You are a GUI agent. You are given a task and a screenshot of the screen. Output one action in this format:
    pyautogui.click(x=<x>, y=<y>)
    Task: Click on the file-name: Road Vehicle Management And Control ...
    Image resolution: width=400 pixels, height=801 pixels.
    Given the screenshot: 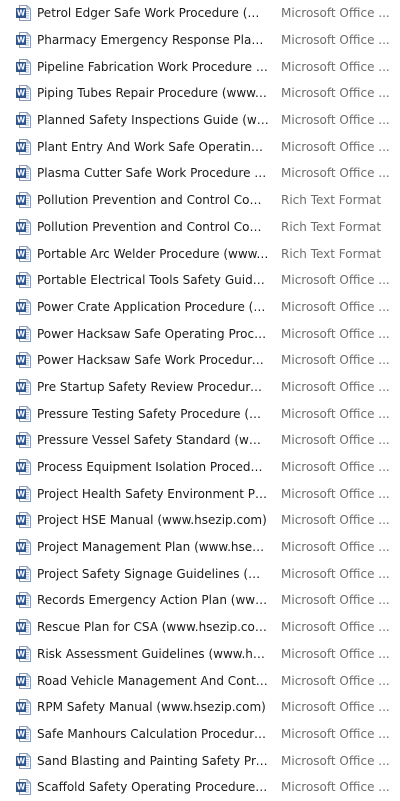 What is the action you would take?
    pyautogui.click(x=153, y=681)
    